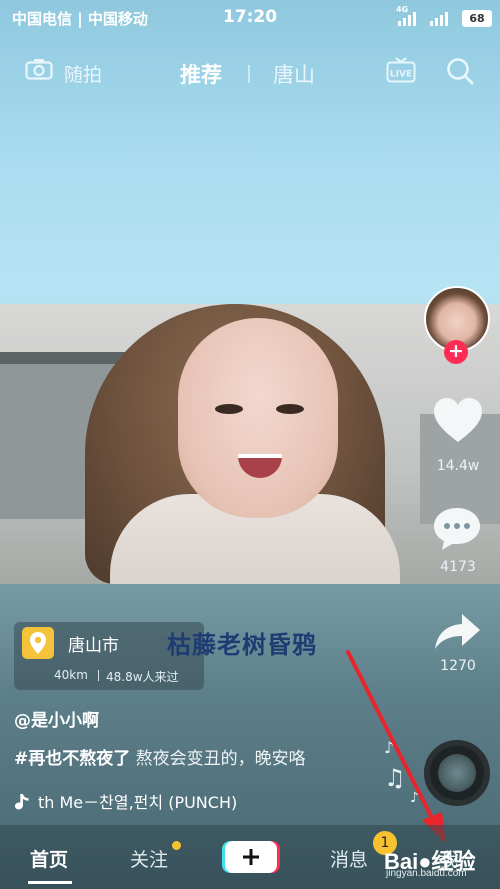 The height and width of the screenshot is (889, 500). Describe the element at coordinates (83, 73) in the screenshot. I see `camera-label: 随拍` at that location.